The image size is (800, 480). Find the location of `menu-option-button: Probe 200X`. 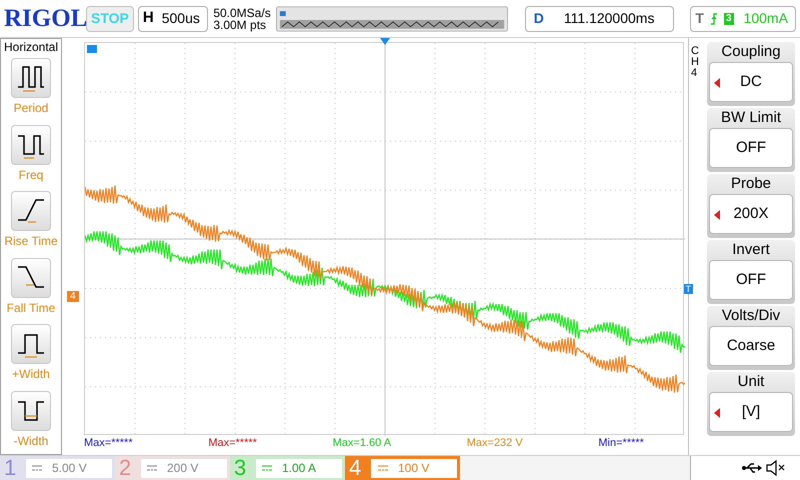

menu-option-button: Probe 200X is located at coordinates (751, 206).